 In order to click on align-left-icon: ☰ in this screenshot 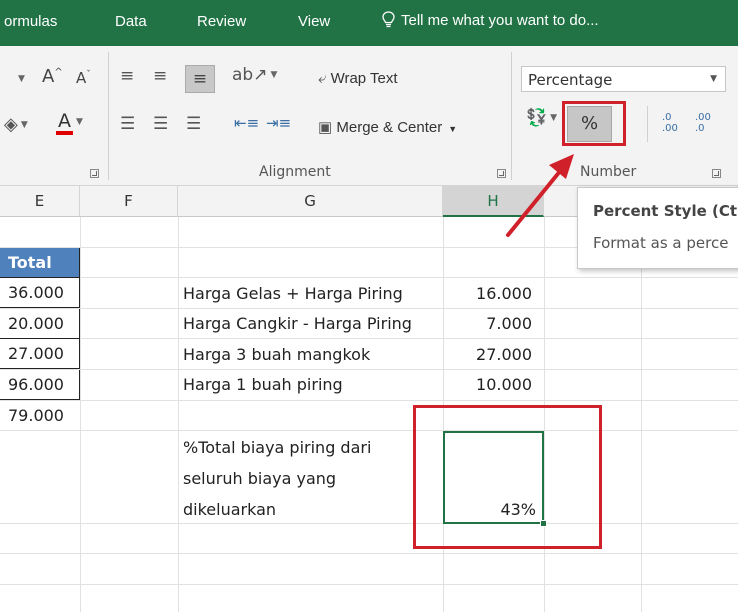, I will do `click(128, 124)`.